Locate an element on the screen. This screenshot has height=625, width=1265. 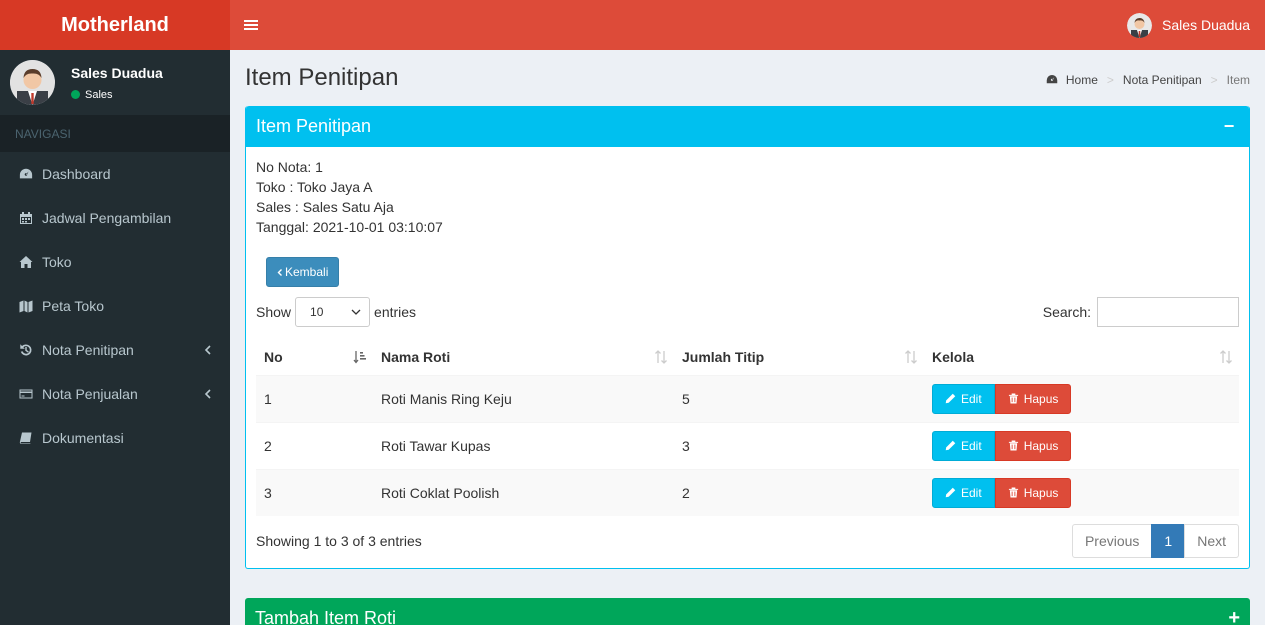
box-title: Tambah Item Roti is located at coordinates (326, 616).